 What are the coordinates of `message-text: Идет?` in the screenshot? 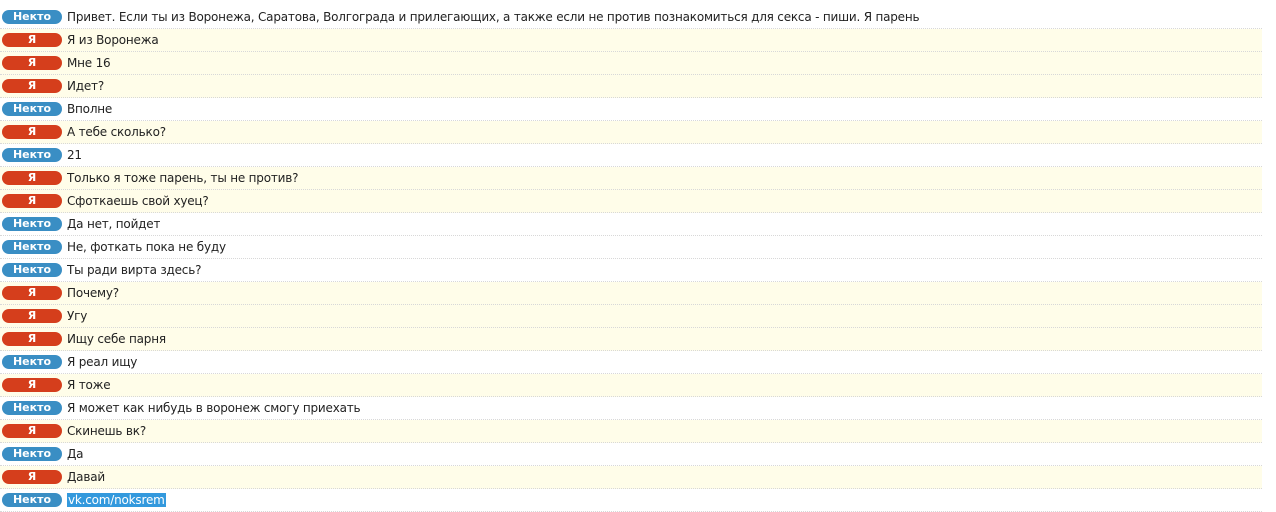 It's located at (86, 86).